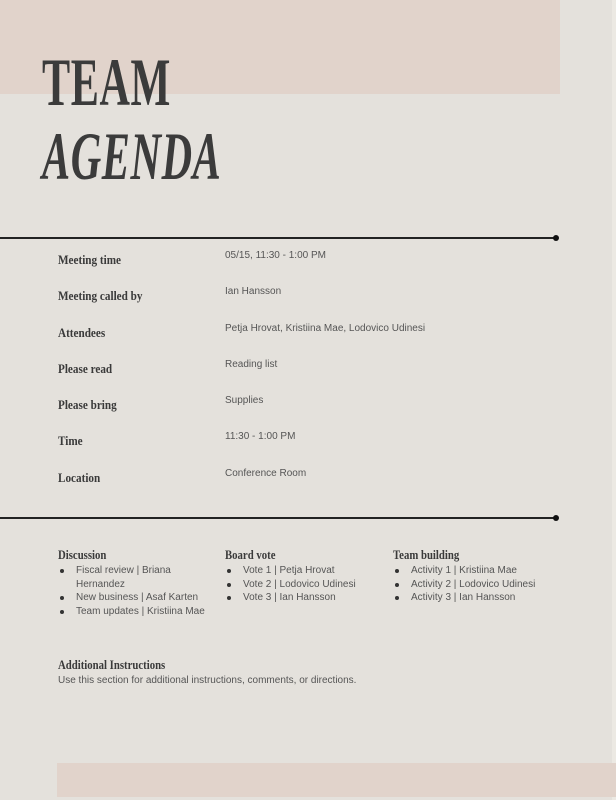 The width and height of the screenshot is (616, 800). I want to click on detail-row-called-by: Meeting called by Ian Hansson, so click(308, 302).